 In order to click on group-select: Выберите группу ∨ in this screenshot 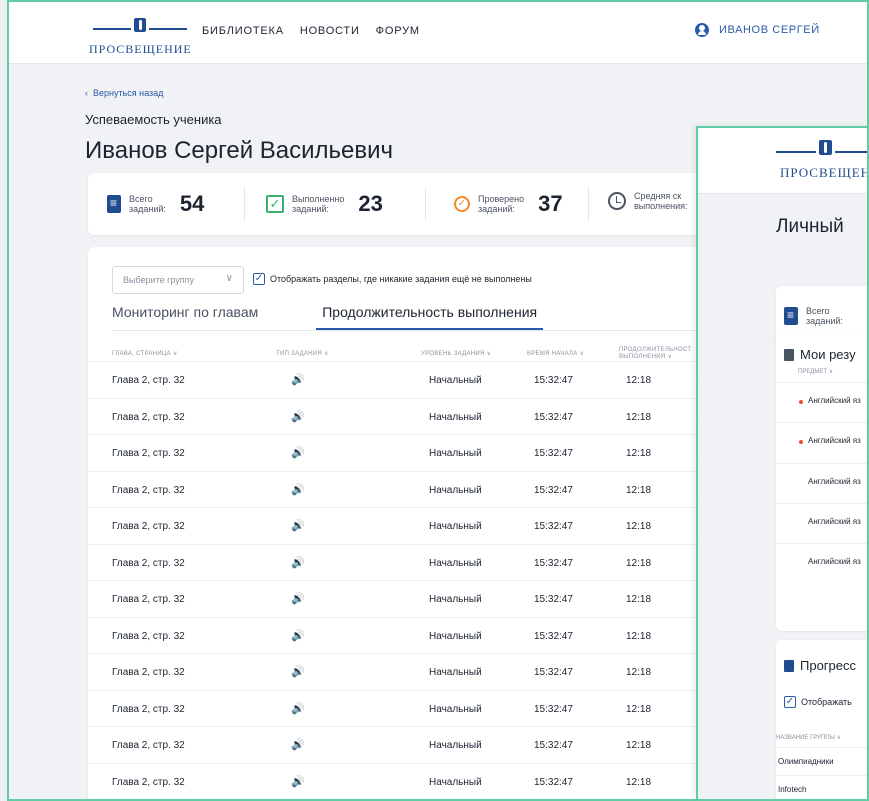, I will do `click(178, 280)`.